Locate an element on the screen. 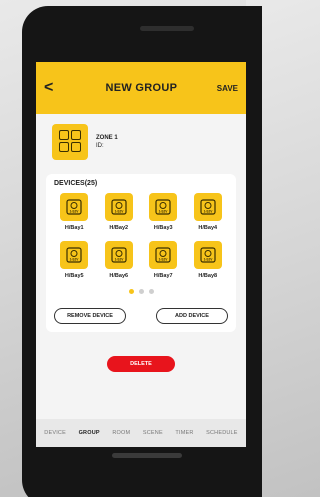 The height and width of the screenshot is (497, 320). device-item: 1-S2V H/Bay3 is located at coordinates (163, 212).